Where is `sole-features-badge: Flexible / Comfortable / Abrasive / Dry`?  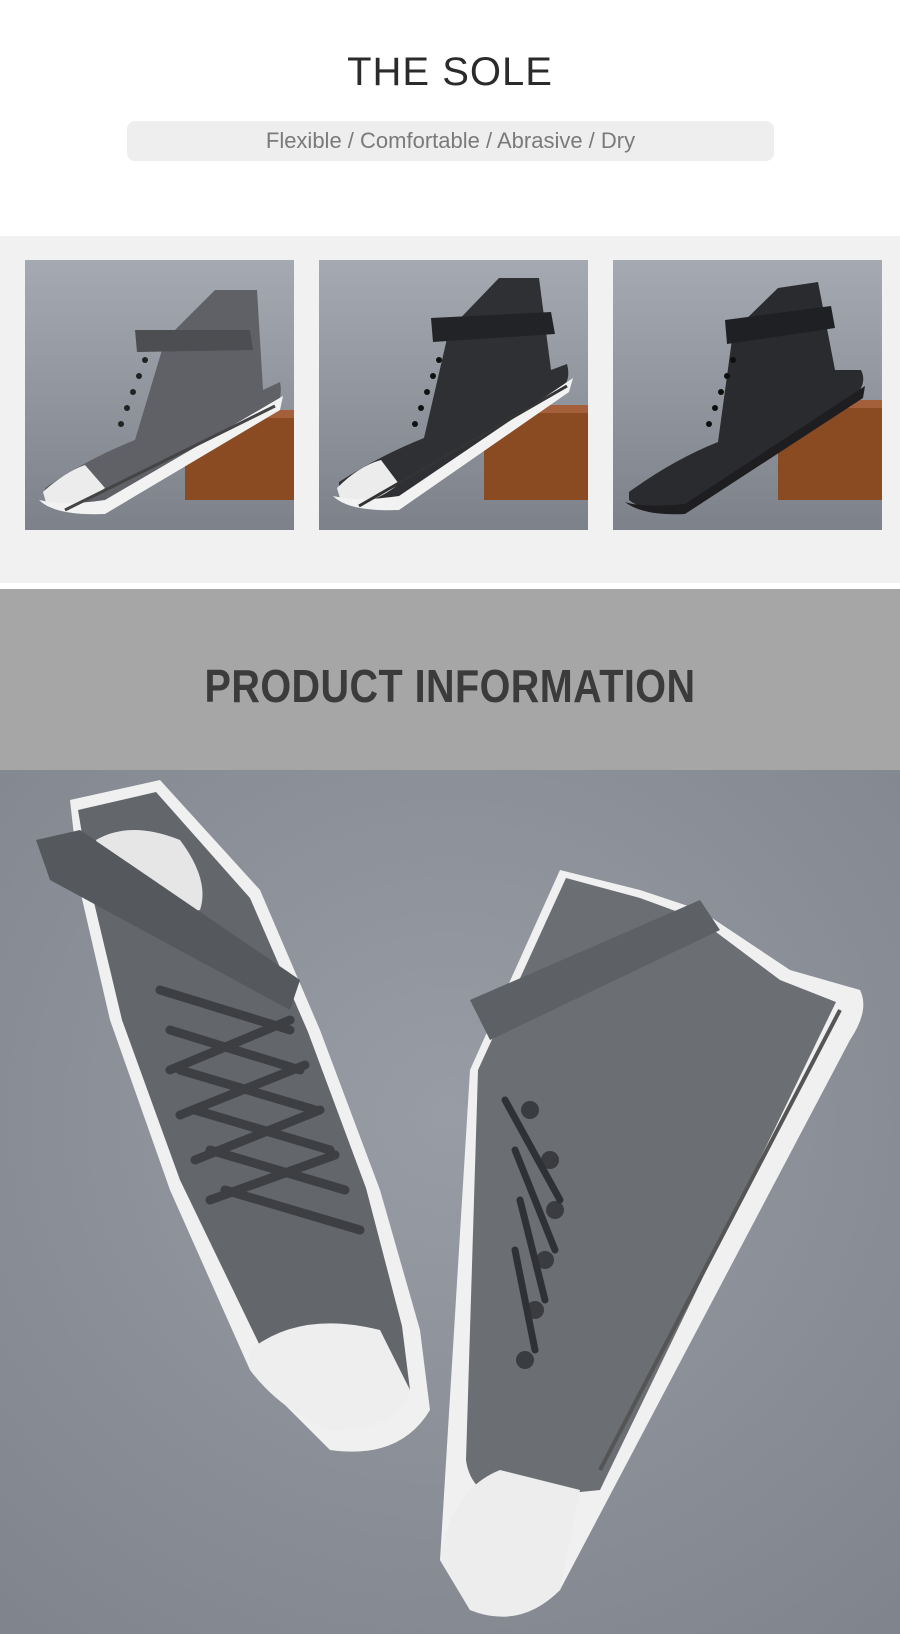 sole-features-badge: Flexible / Comfortable / Abrasive / Dry is located at coordinates (450, 141).